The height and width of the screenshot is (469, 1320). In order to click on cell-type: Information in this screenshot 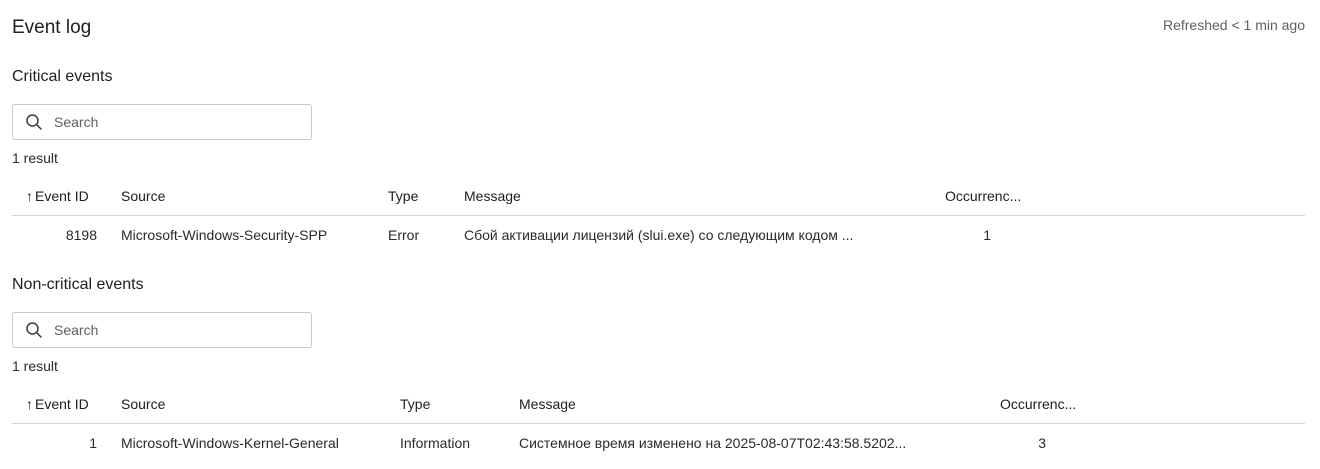, I will do `click(435, 443)`.